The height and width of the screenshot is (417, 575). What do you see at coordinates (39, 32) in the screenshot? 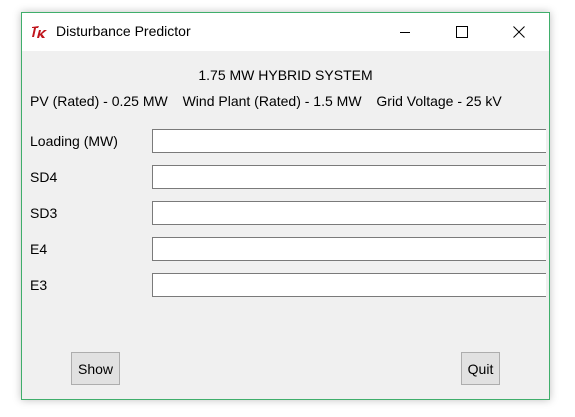
I see `tk-feather-icon` at bounding box center [39, 32].